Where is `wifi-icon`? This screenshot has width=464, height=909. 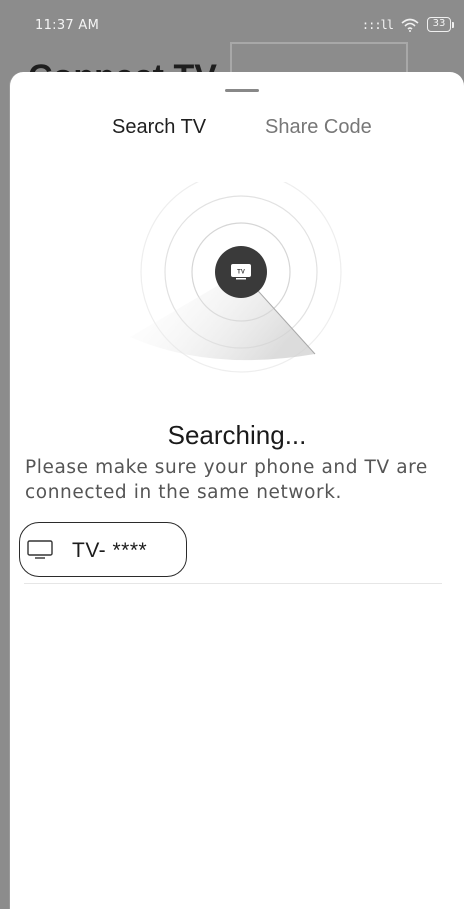
wifi-icon is located at coordinates (410, 25).